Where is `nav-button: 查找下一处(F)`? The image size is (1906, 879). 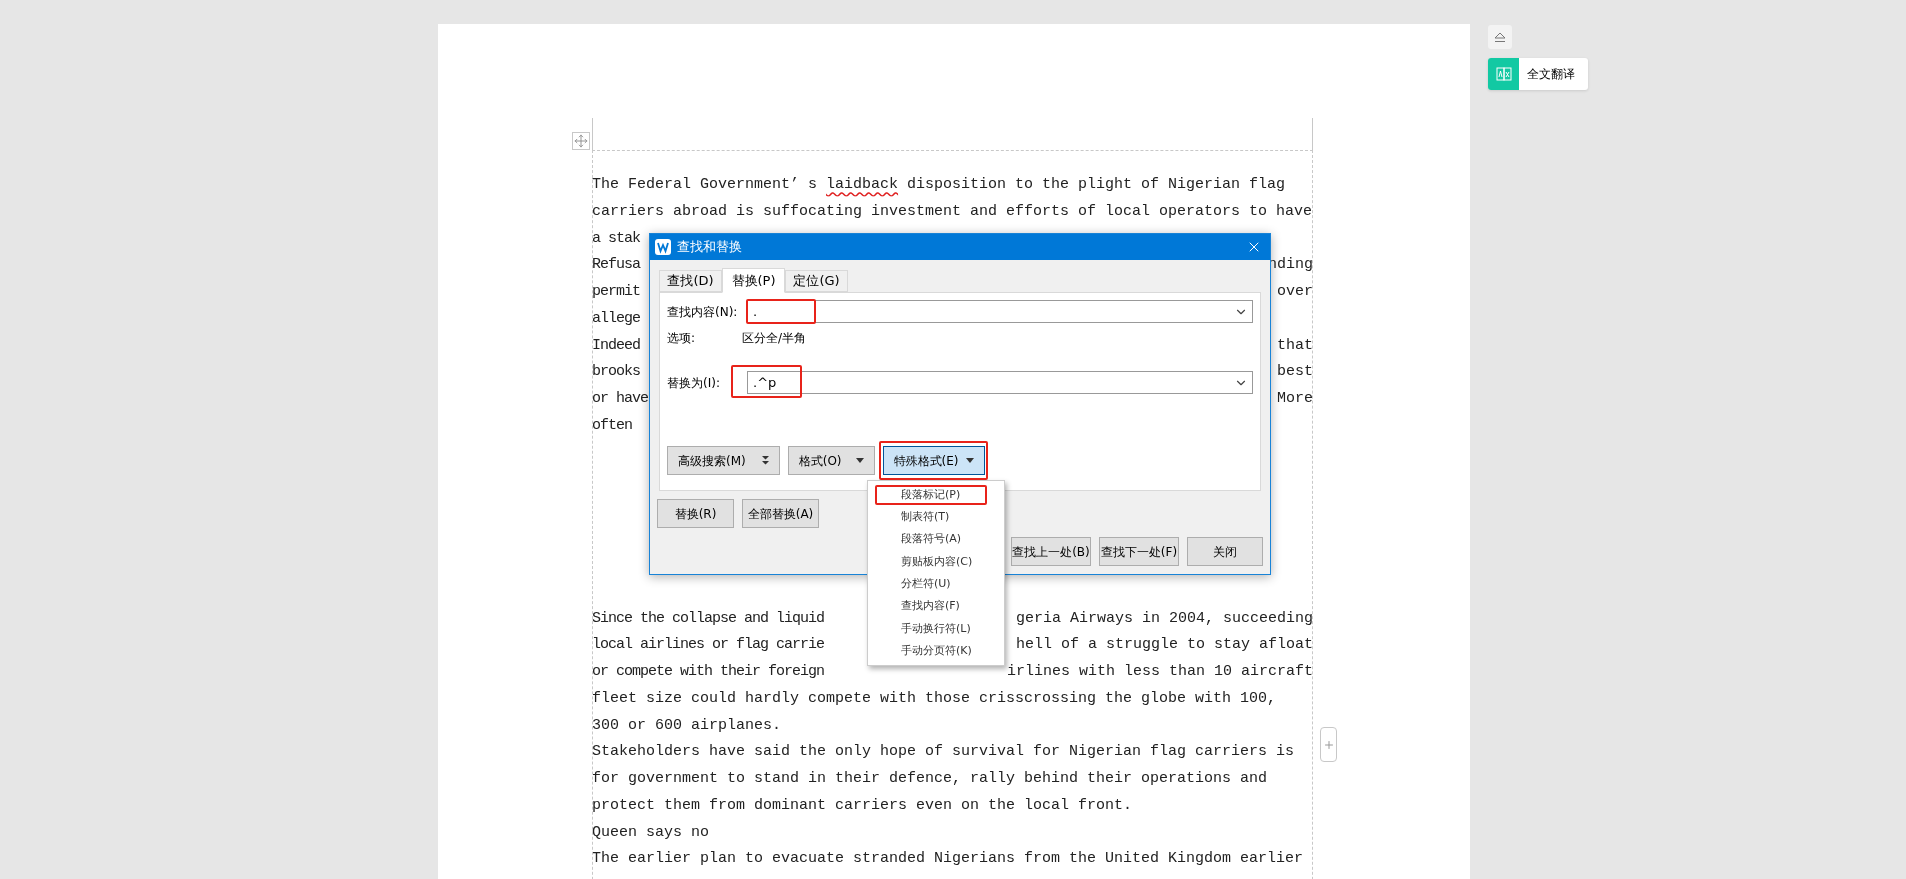 nav-button: 查找下一处(F) is located at coordinates (1139, 551).